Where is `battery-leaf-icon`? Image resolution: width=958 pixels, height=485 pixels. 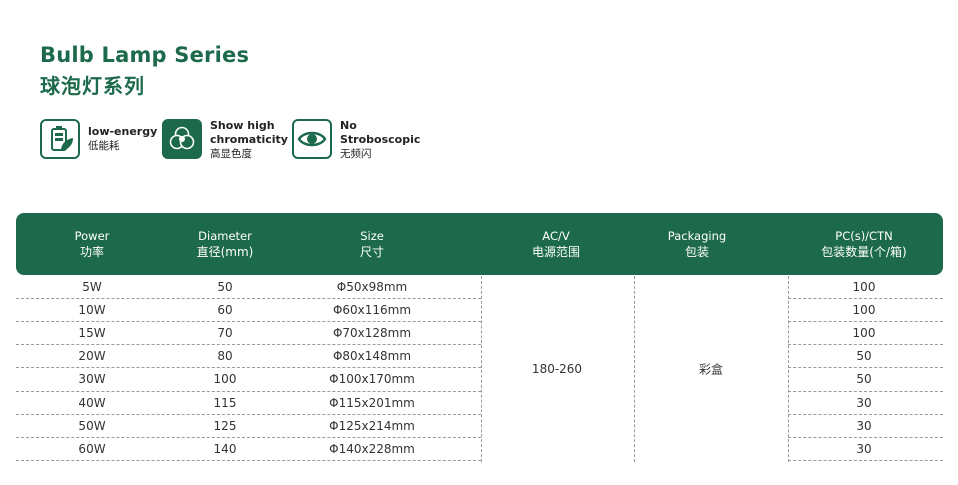 battery-leaf-icon is located at coordinates (60, 139).